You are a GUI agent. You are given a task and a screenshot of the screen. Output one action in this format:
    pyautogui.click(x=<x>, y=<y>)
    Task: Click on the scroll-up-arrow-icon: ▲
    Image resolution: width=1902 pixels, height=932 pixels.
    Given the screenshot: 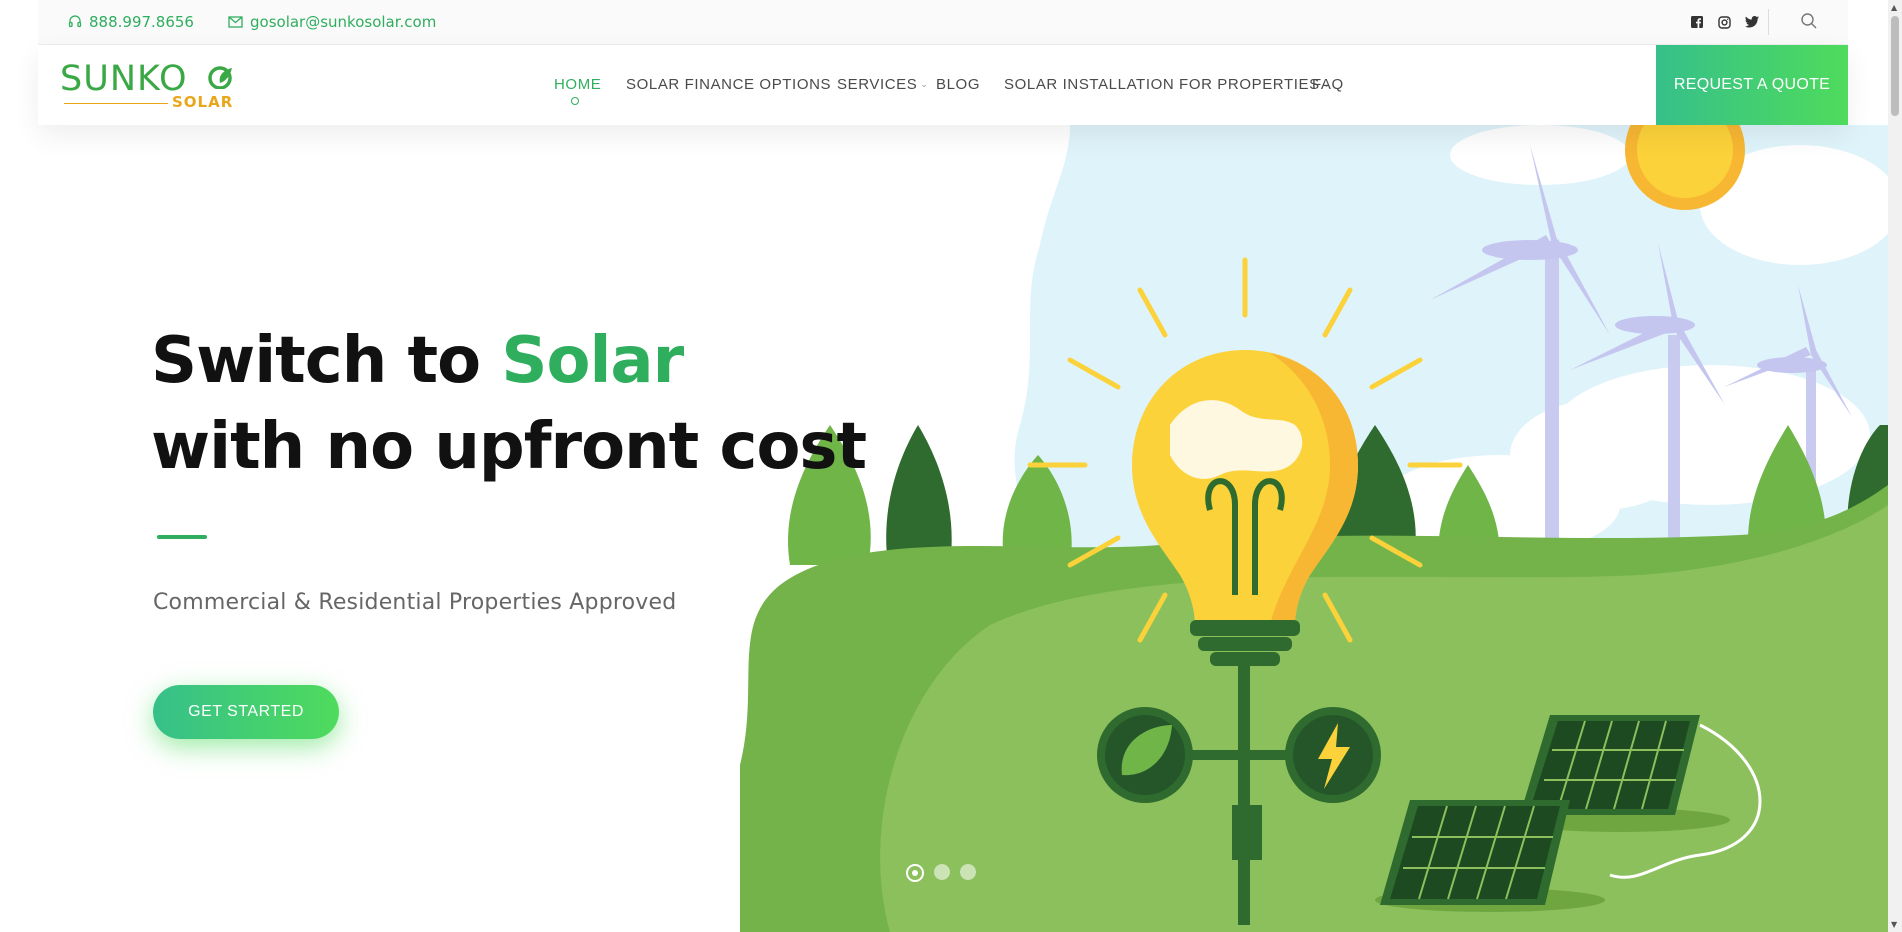 What is the action you would take?
    pyautogui.click(x=1894, y=7)
    